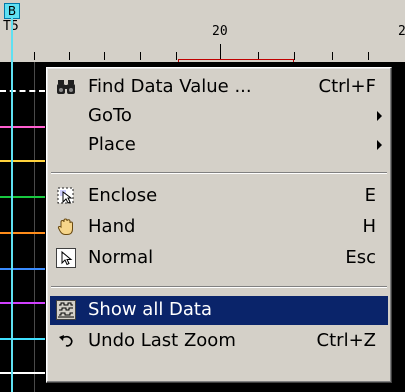 Image resolution: width=405 pixels, height=392 pixels. I want to click on hand-icon, so click(66, 227).